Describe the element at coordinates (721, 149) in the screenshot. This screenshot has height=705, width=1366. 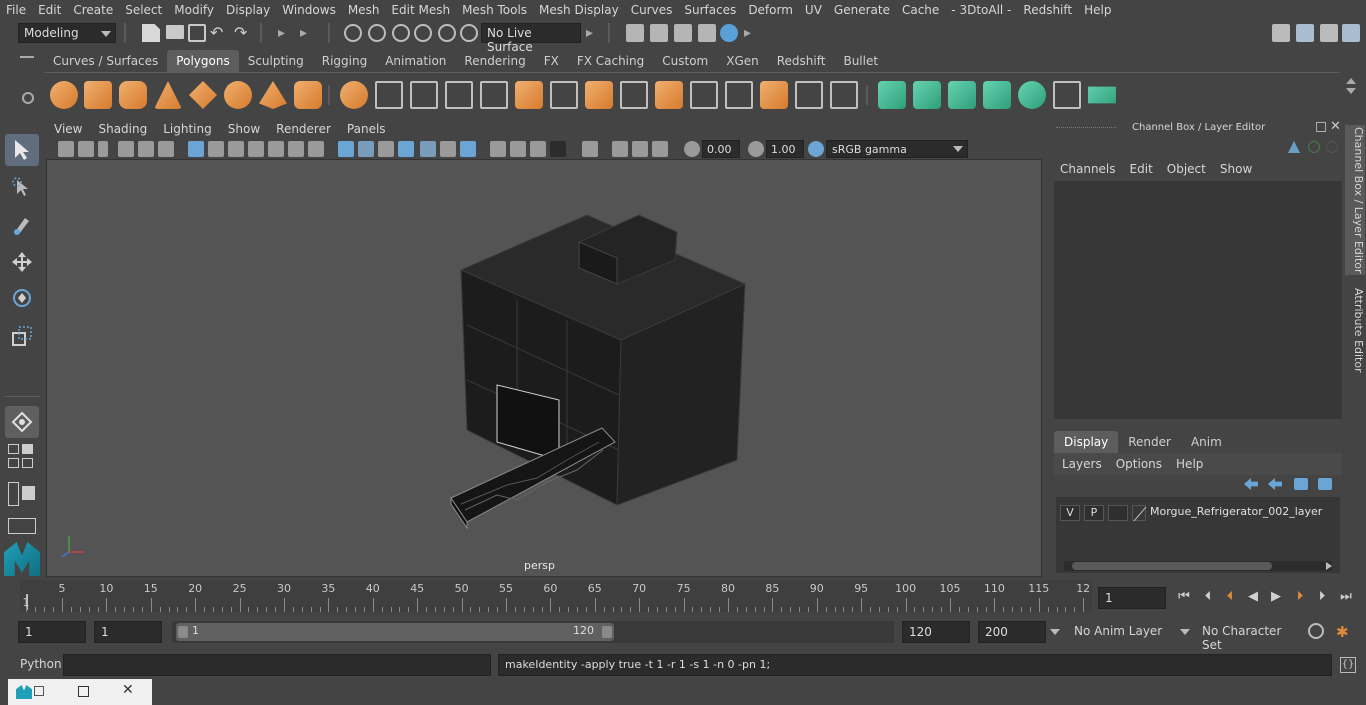
I see `exposure-field: 0.00` at that location.